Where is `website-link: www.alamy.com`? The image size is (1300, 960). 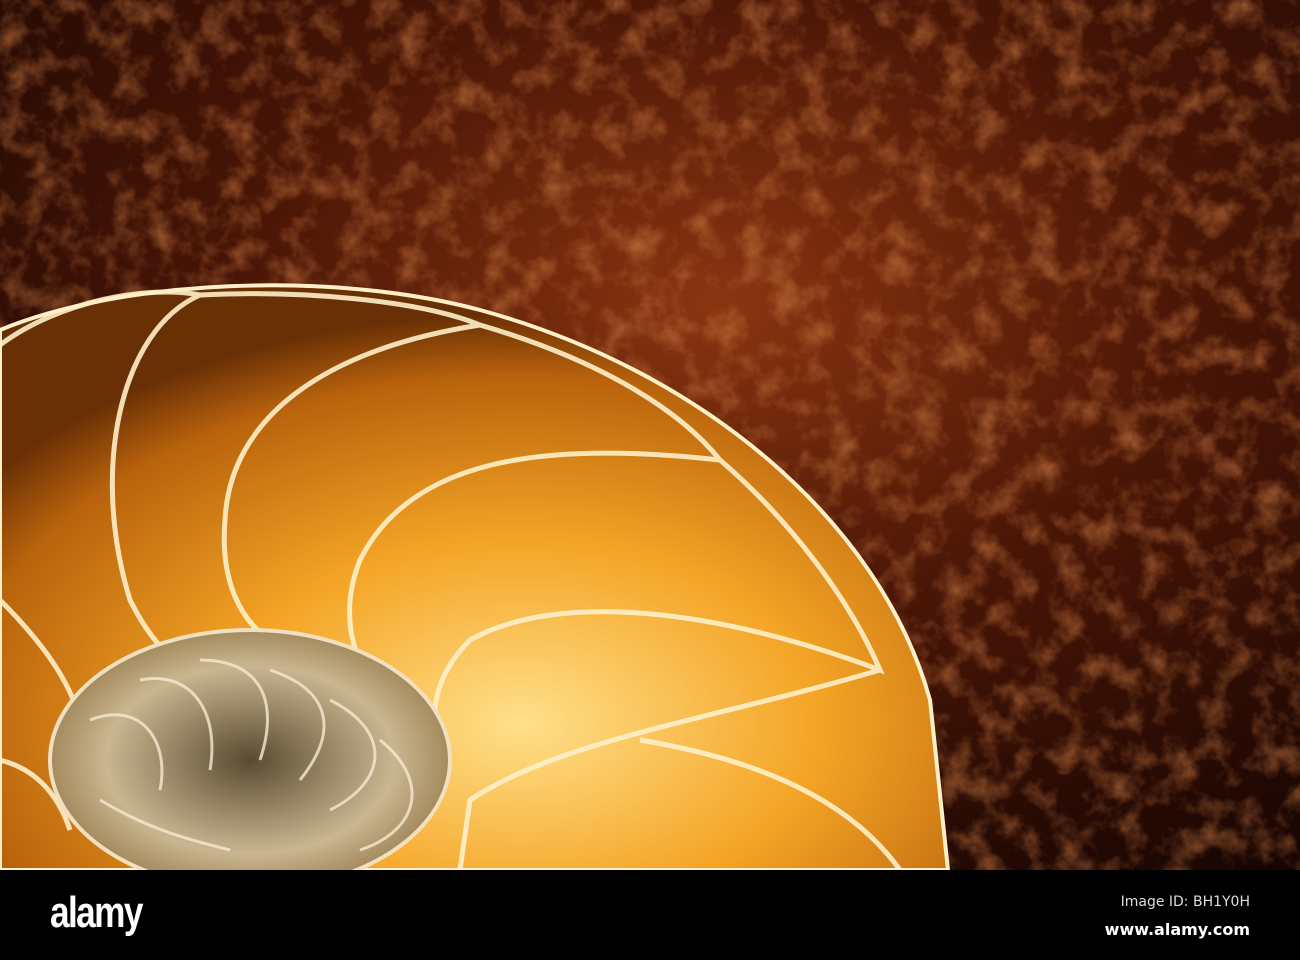
website-link: www.alamy.com is located at coordinates (1177, 929).